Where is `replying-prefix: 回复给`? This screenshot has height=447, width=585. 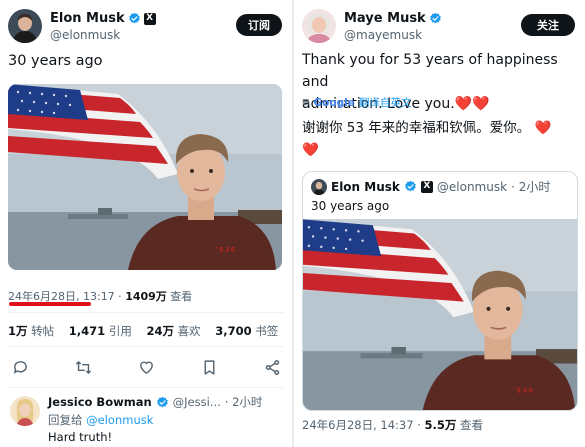
replying-prefix: 回复给 is located at coordinates (67, 420).